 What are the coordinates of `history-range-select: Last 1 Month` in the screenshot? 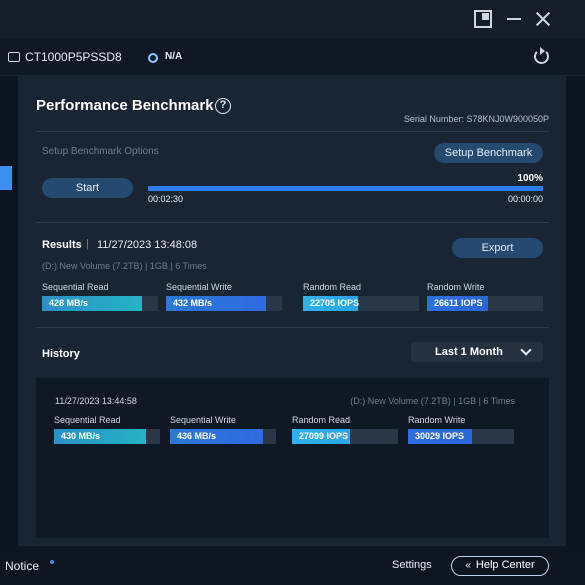 It's located at (477, 352).